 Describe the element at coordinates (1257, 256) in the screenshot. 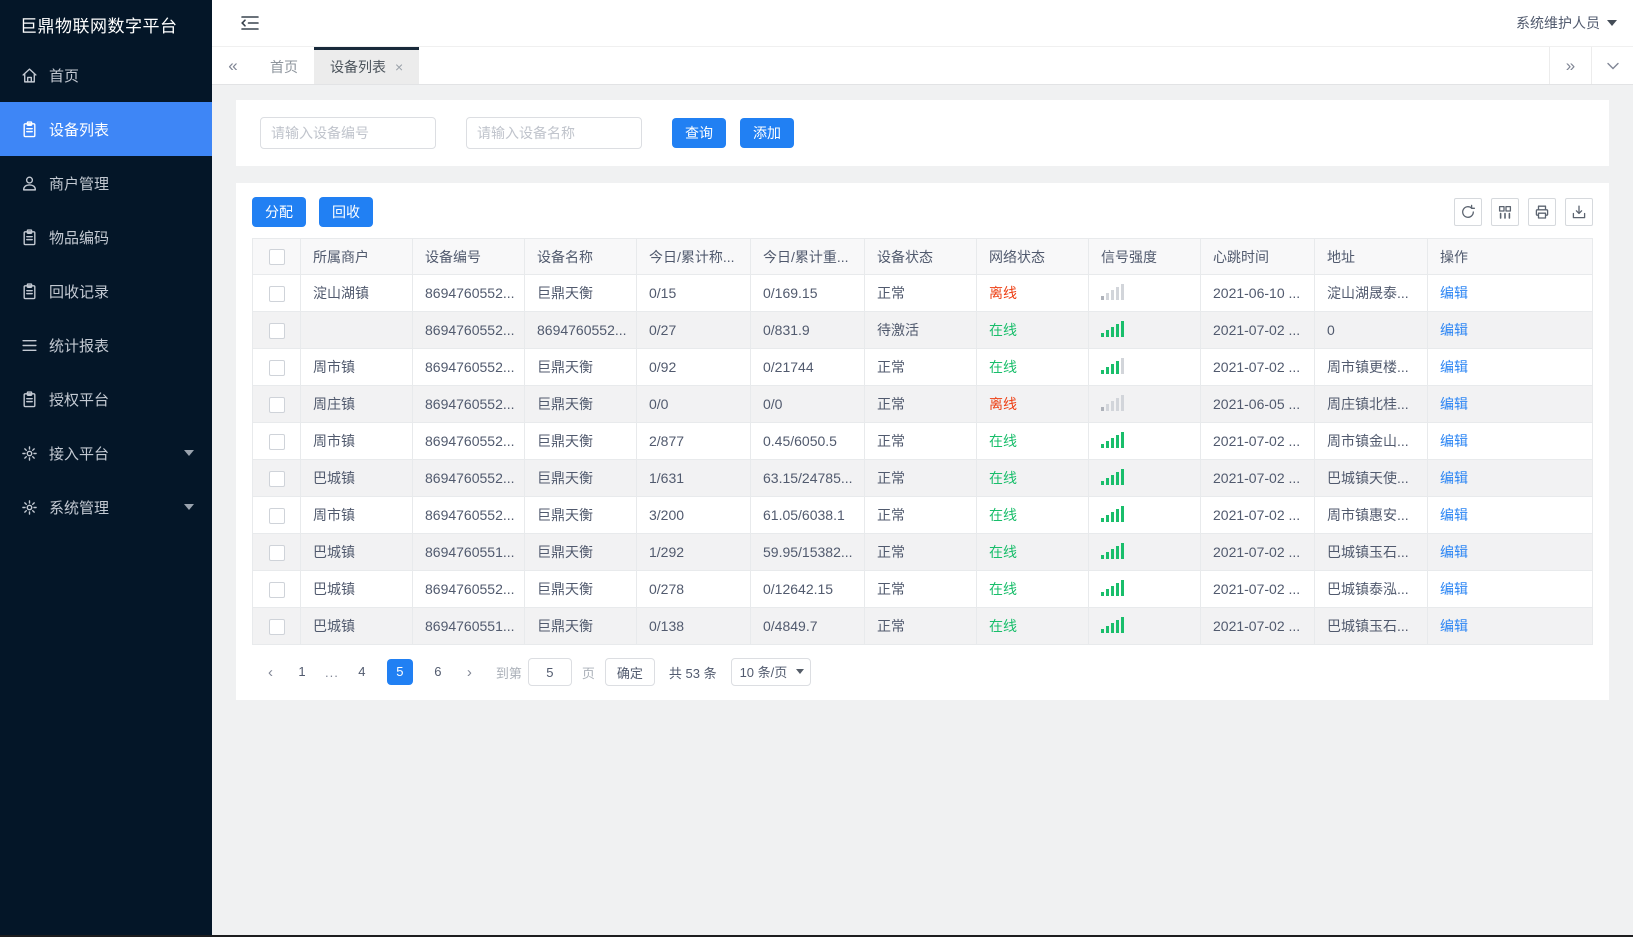

I see `column-header: 心跳时间` at that location.